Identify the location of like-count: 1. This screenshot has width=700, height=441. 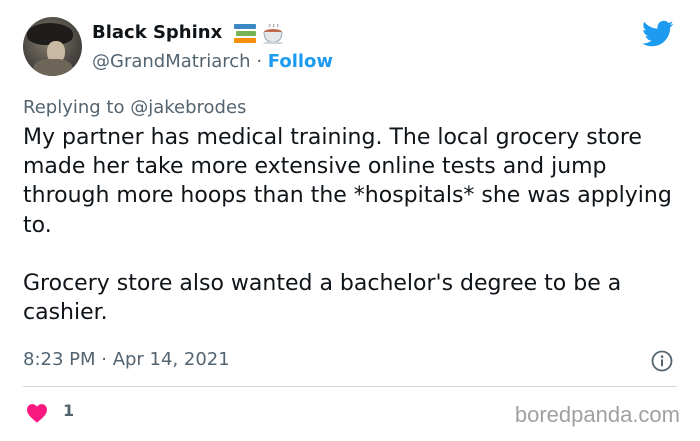
(69, 410).